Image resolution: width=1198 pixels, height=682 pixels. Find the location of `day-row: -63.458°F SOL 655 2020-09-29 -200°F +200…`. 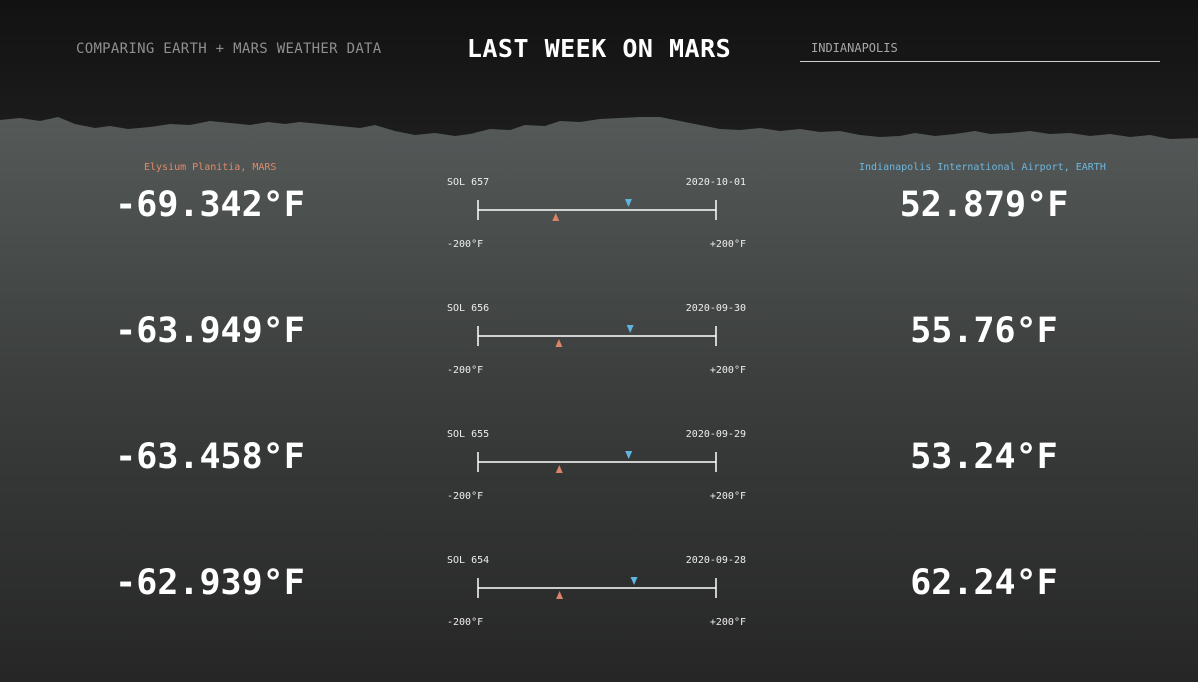

day-row: -63.458°F SOL 655 2020-09-29 -200°F +200… is located at coordinates (599, 474).